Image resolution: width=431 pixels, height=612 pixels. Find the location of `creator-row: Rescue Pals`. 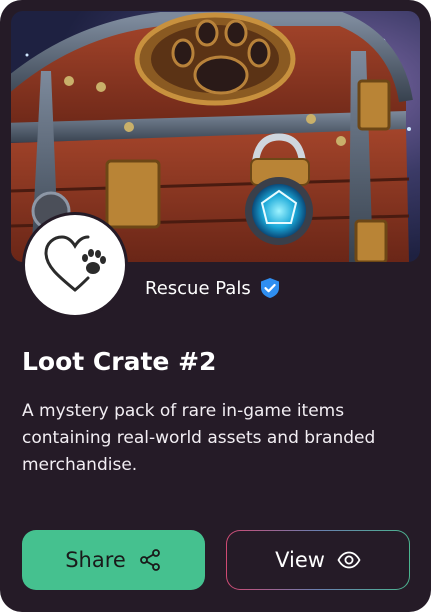

creator-row: Rescue Pals is located at coordinates (213, 288).